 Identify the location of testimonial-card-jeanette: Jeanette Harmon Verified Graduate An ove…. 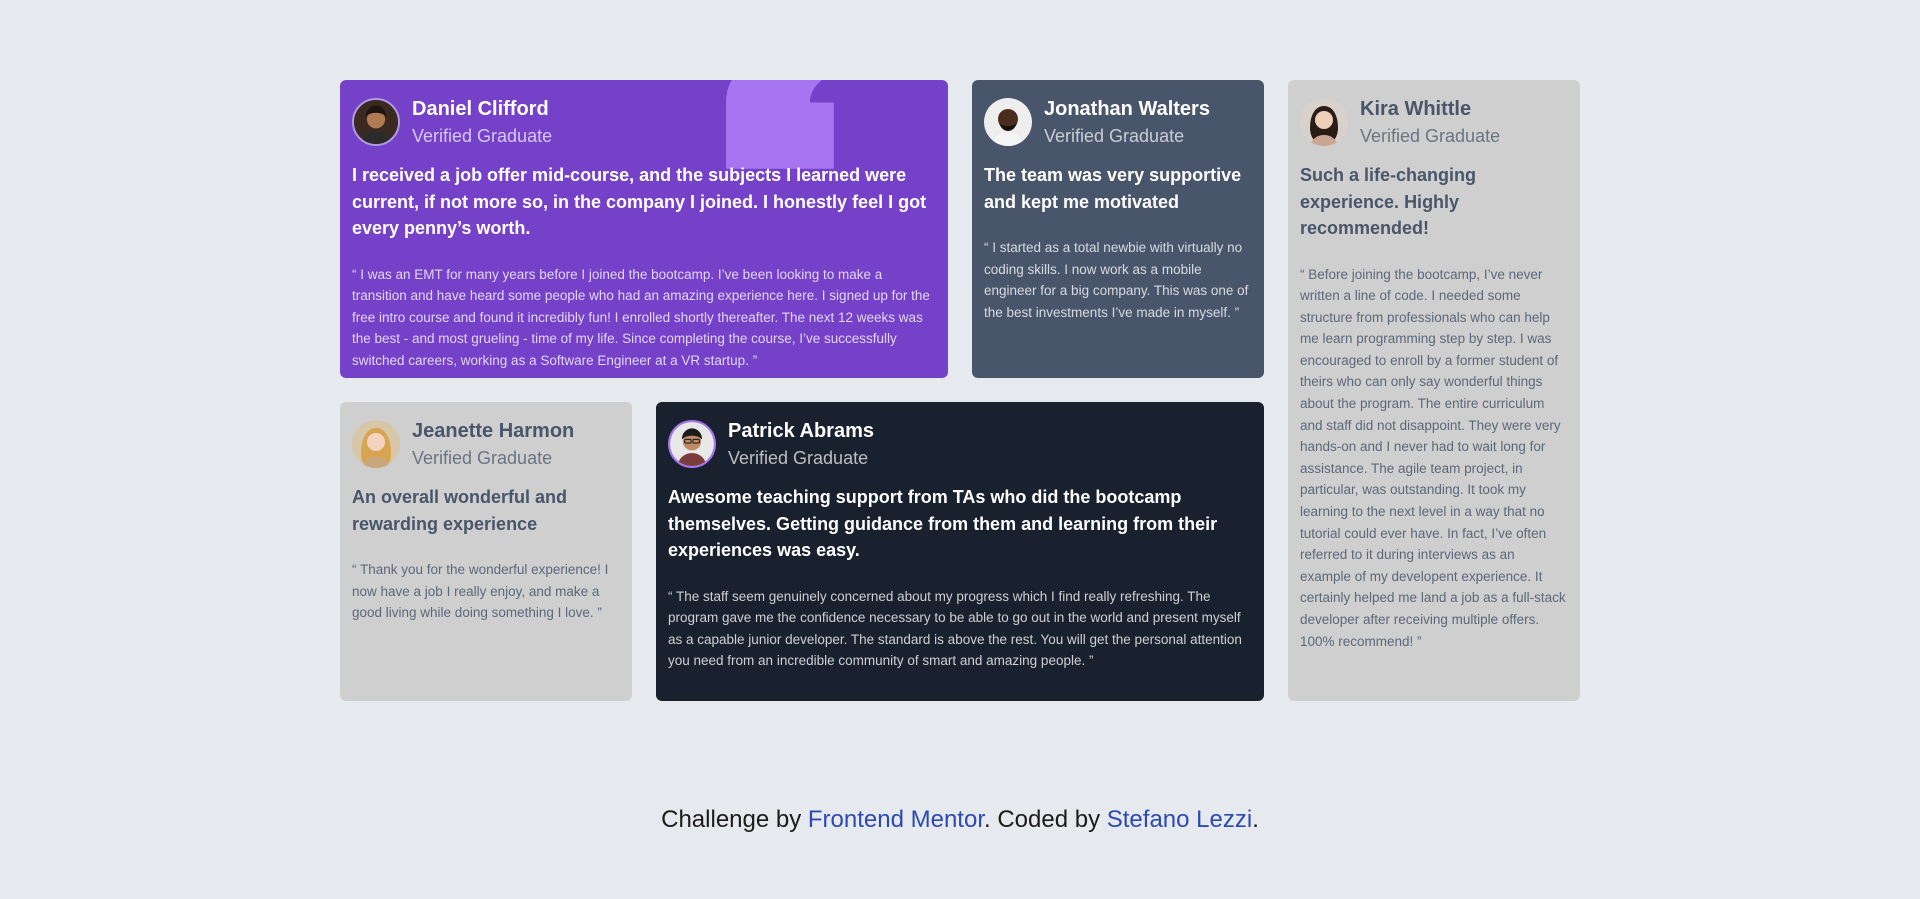
(486, 551).